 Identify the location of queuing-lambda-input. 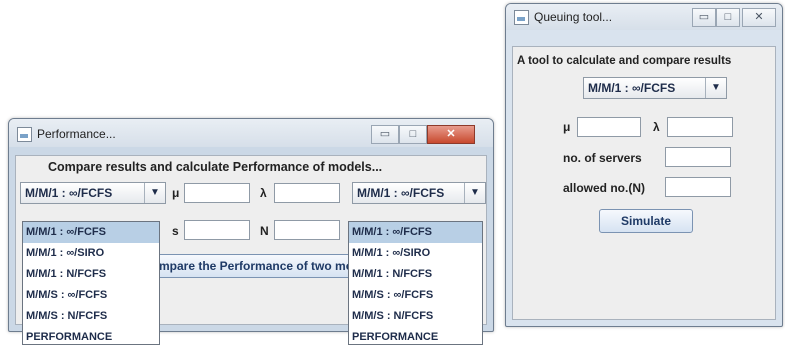
(700, 127).